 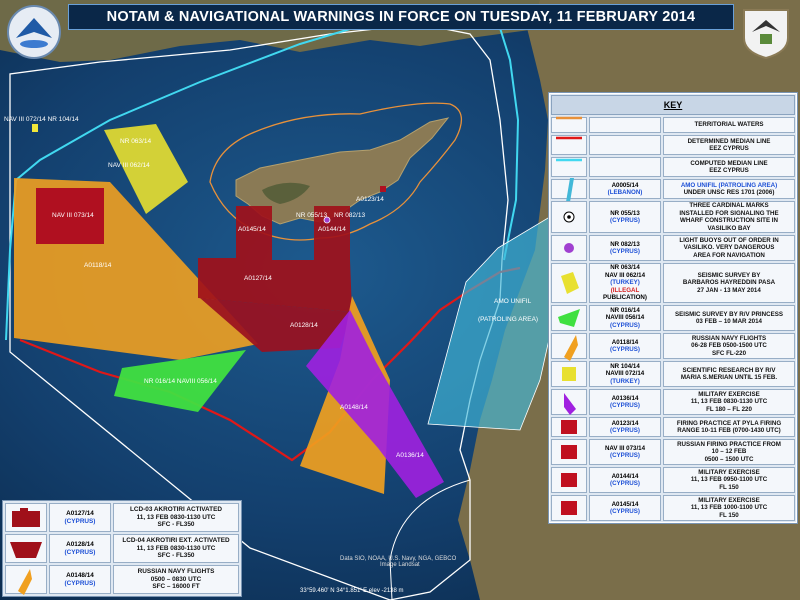 I want to click on key-desc-cell: TERRITORIAL WATERS, so click(x=729, y=125).